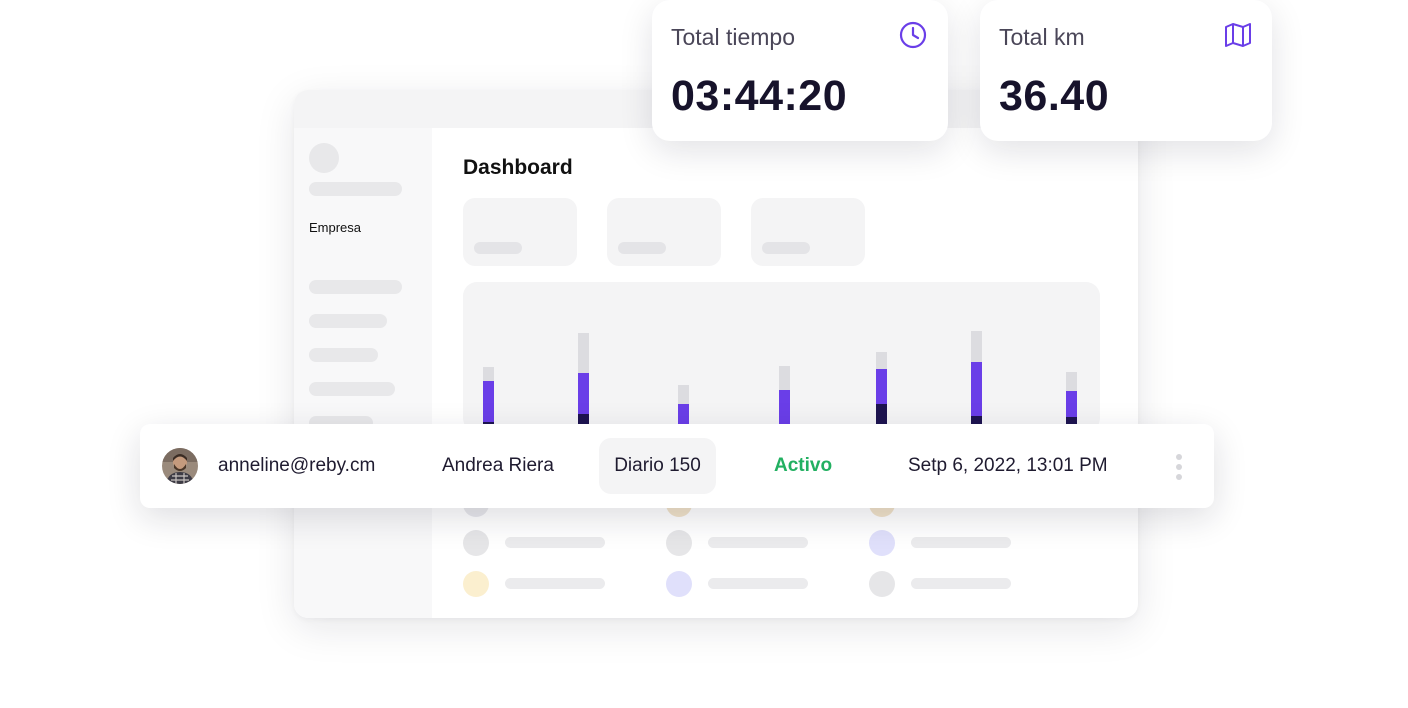 The image size is (1408, 708). What do you see at coordinates (335, 227) in the screenshot?
I see `sidebar-item-empresa: Empresa` at bounding box center [335, 227].